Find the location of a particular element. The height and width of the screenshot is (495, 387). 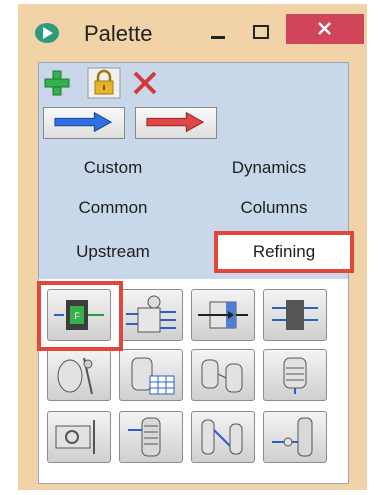

manifold-icon is located at coordinates (151, 314).